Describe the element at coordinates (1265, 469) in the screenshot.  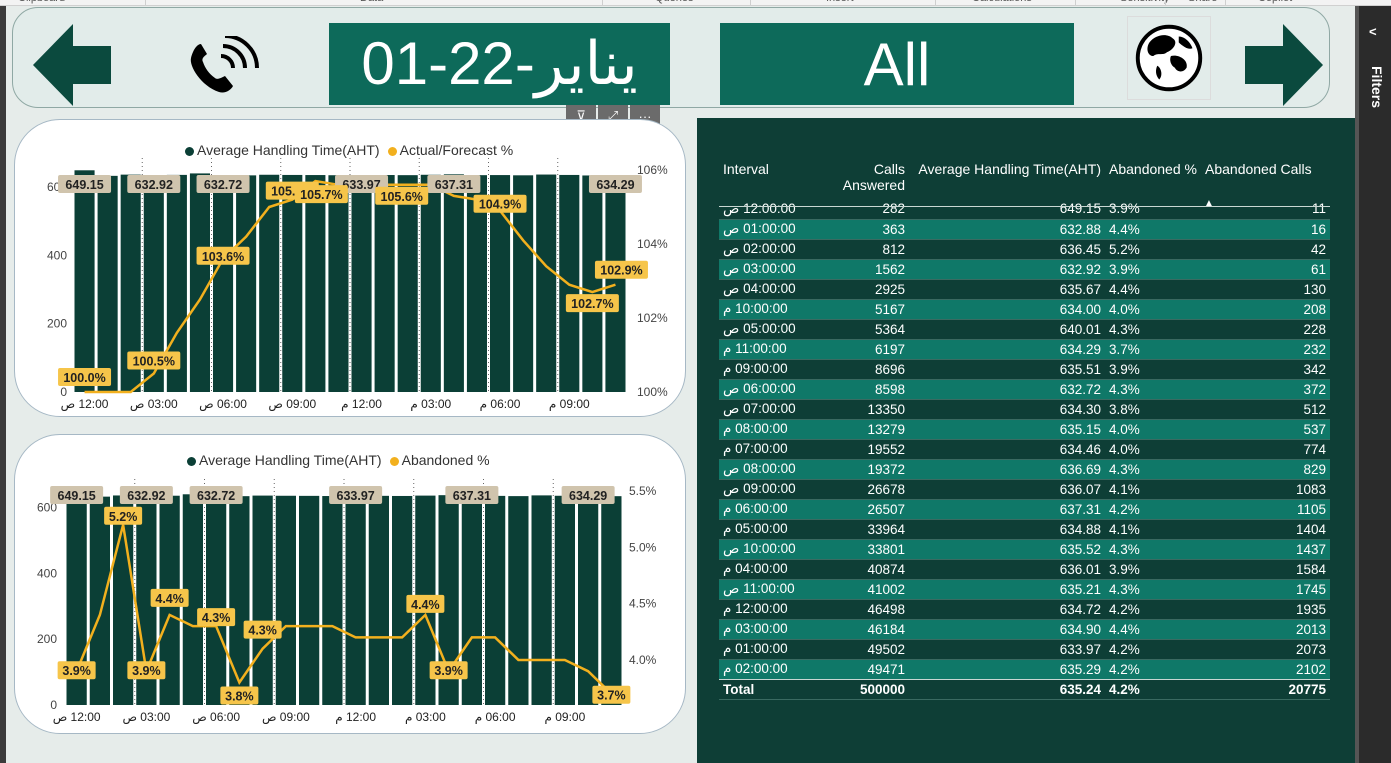
I see `table-cell: 829` at that location.